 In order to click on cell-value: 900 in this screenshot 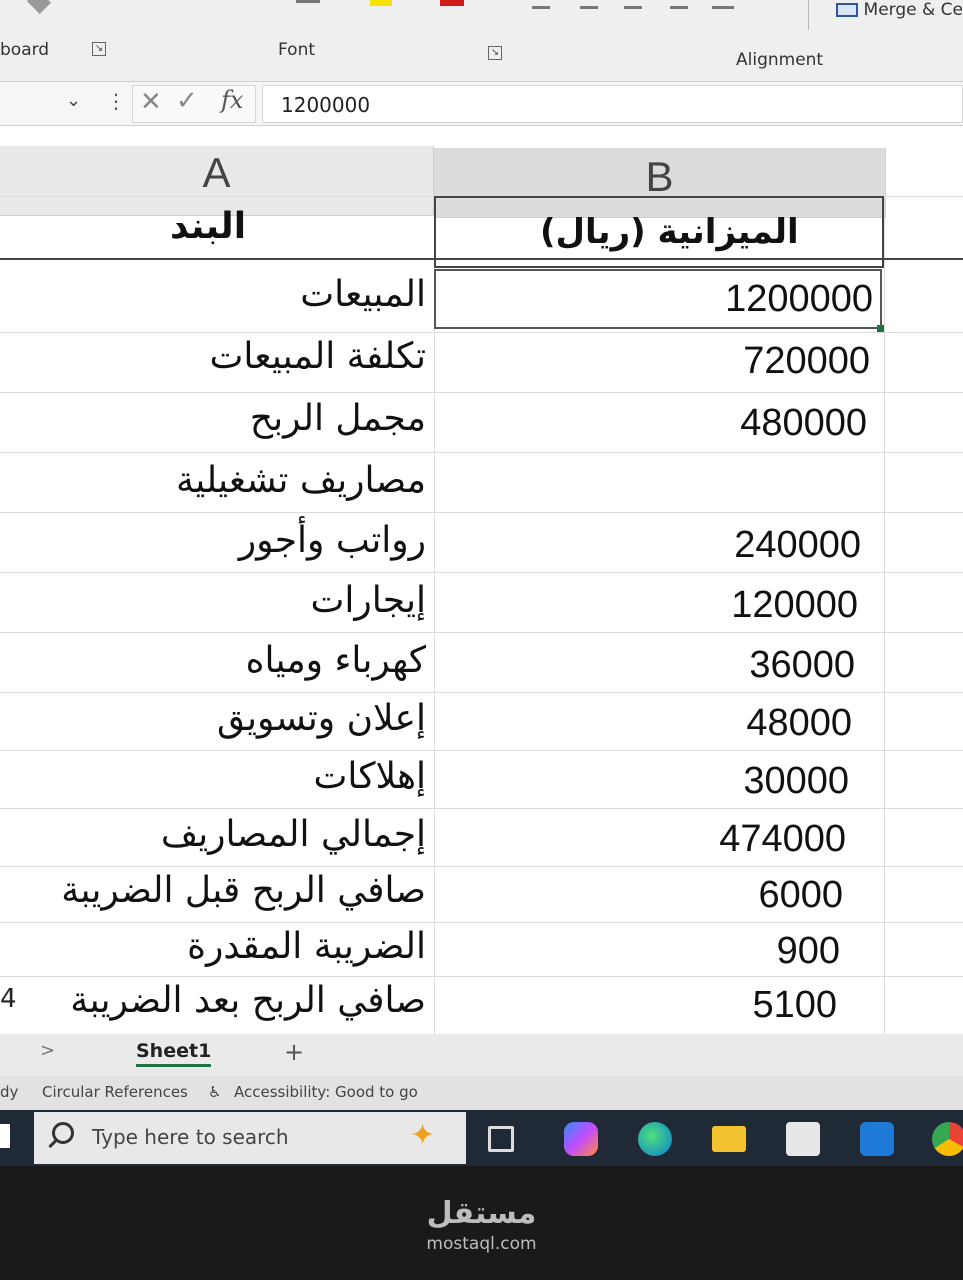, I will do `click(808, 951)`.